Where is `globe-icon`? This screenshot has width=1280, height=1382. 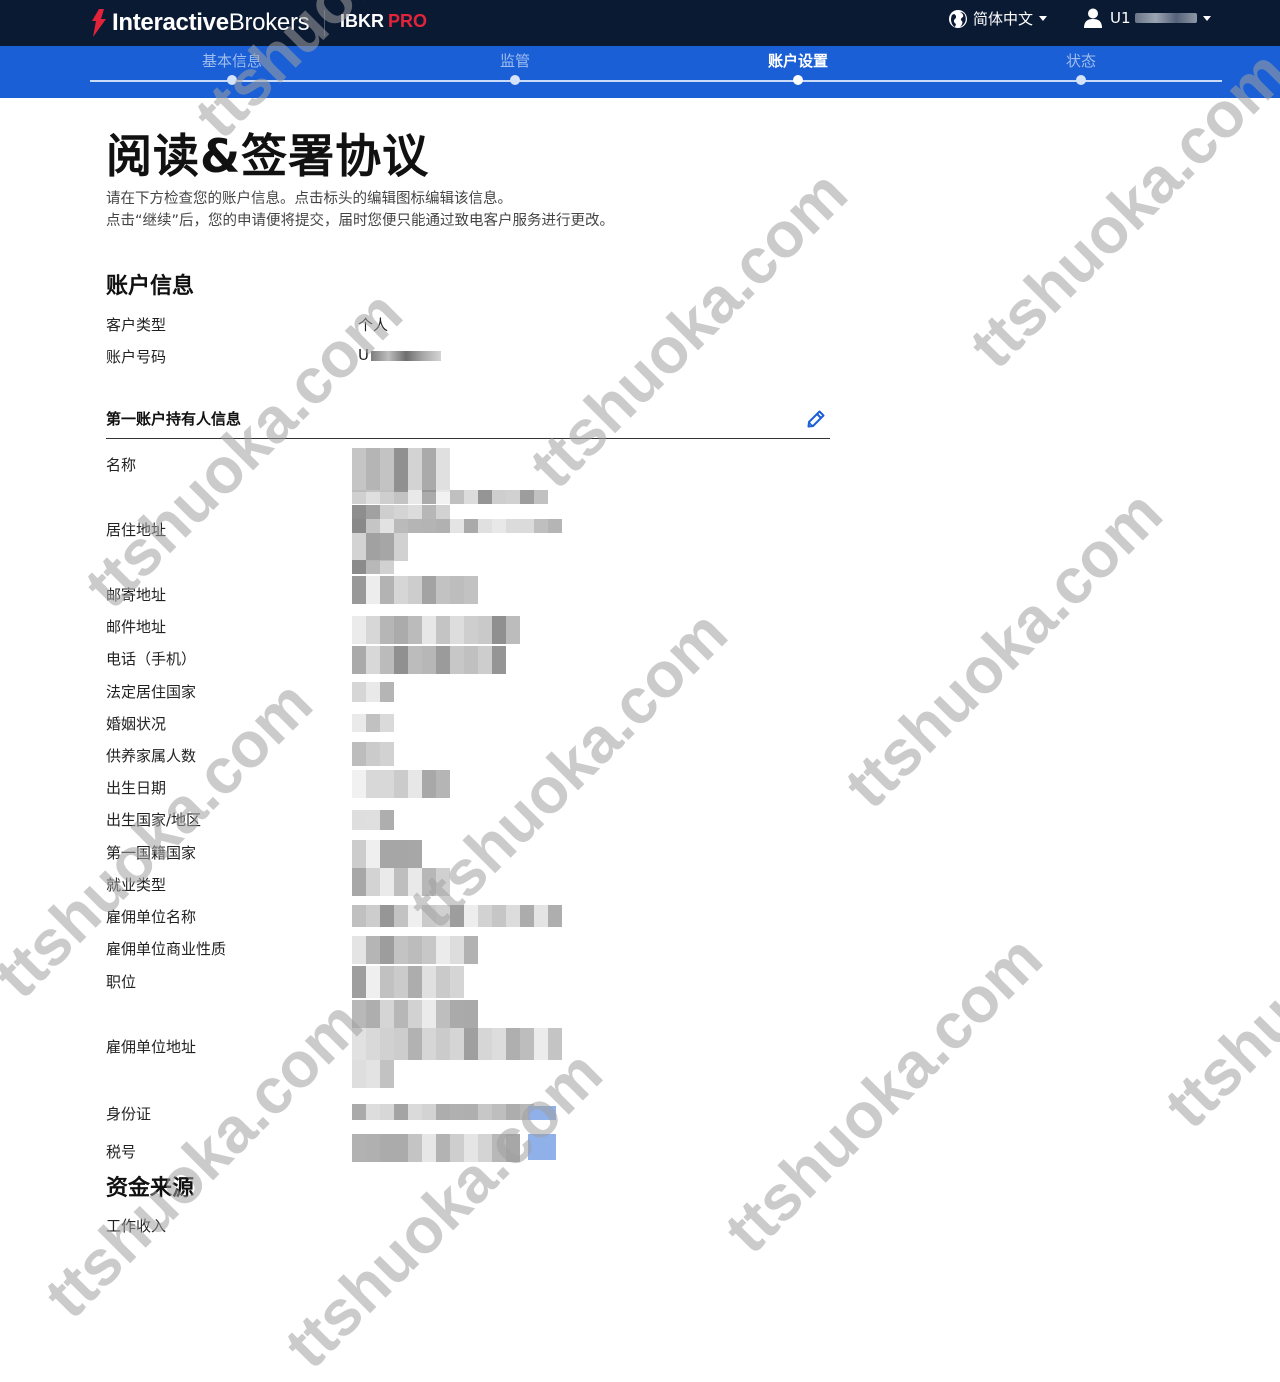
globe-icon is located at coordinates (958, 18).